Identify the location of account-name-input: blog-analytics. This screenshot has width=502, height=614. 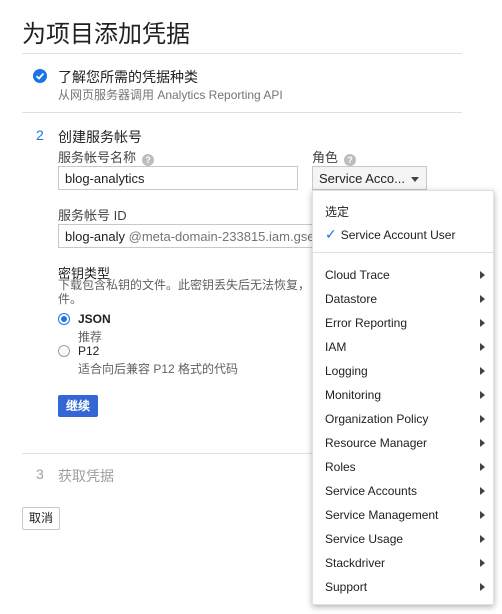
(178, 178).